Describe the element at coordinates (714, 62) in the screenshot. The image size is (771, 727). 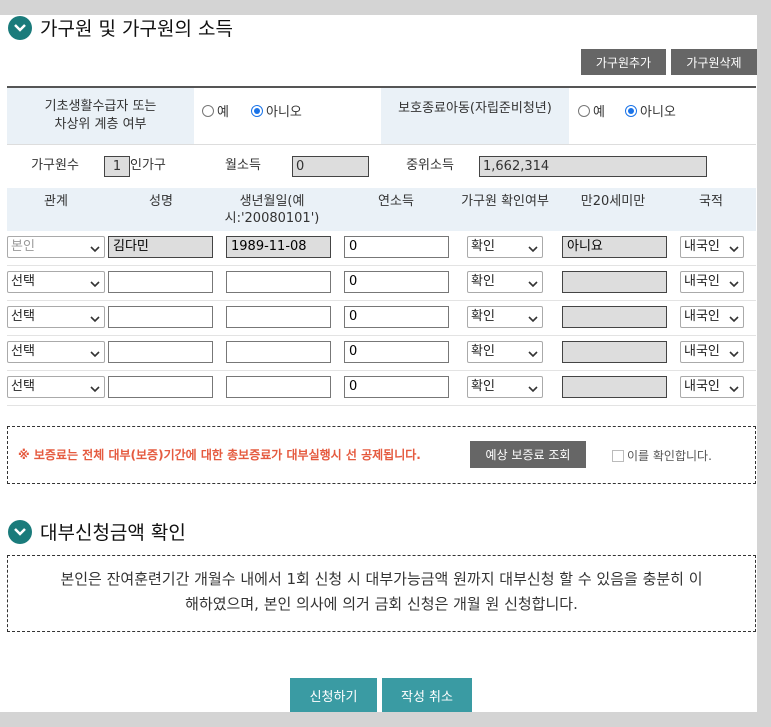
I see `delete-member-button: 가구원삭제` at that location.